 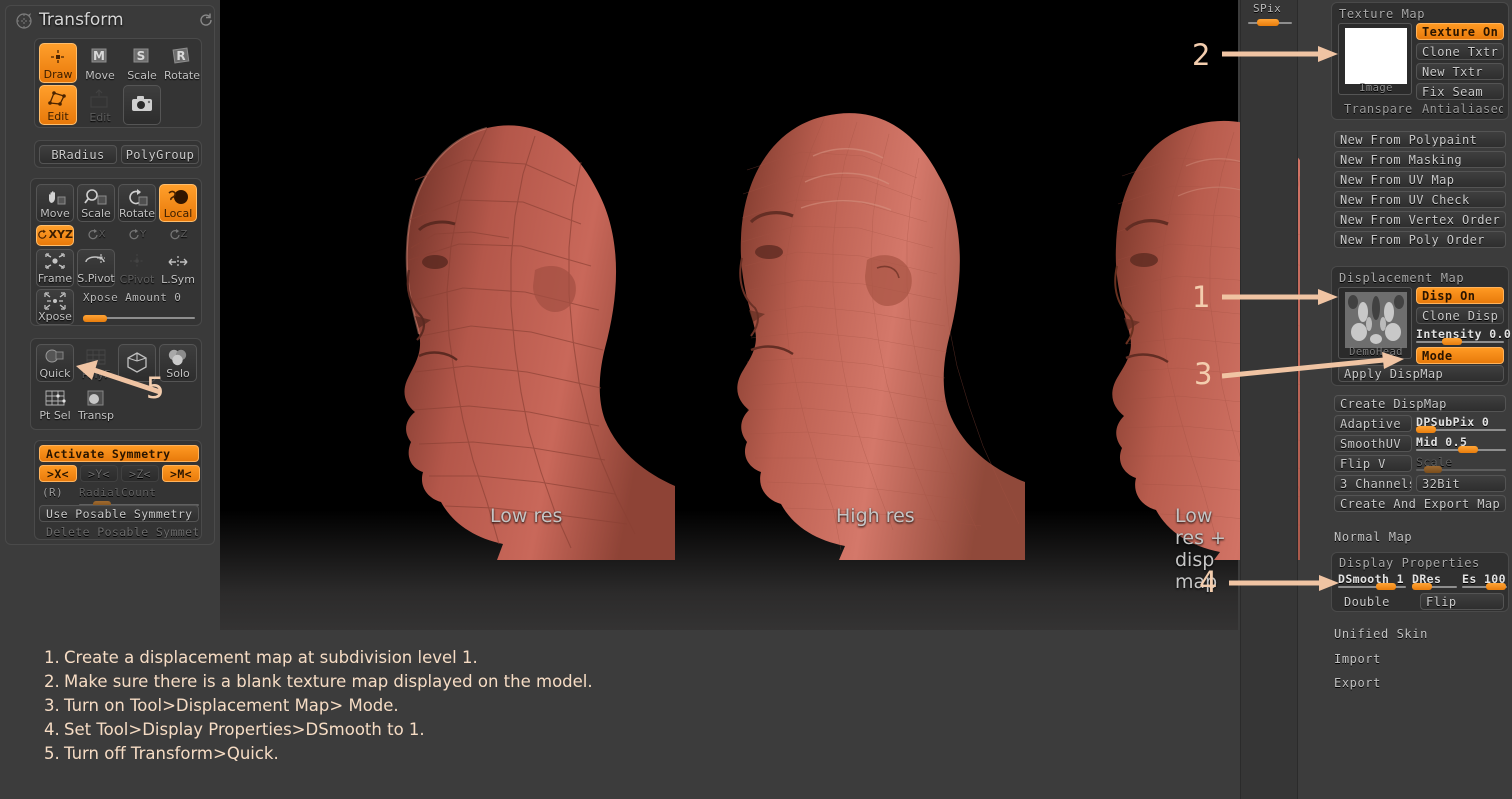 What do you see at coordinates (1484, 581) in the screenshot?
I see `es-slider: Es 100` at bounding box center [1484, 581].